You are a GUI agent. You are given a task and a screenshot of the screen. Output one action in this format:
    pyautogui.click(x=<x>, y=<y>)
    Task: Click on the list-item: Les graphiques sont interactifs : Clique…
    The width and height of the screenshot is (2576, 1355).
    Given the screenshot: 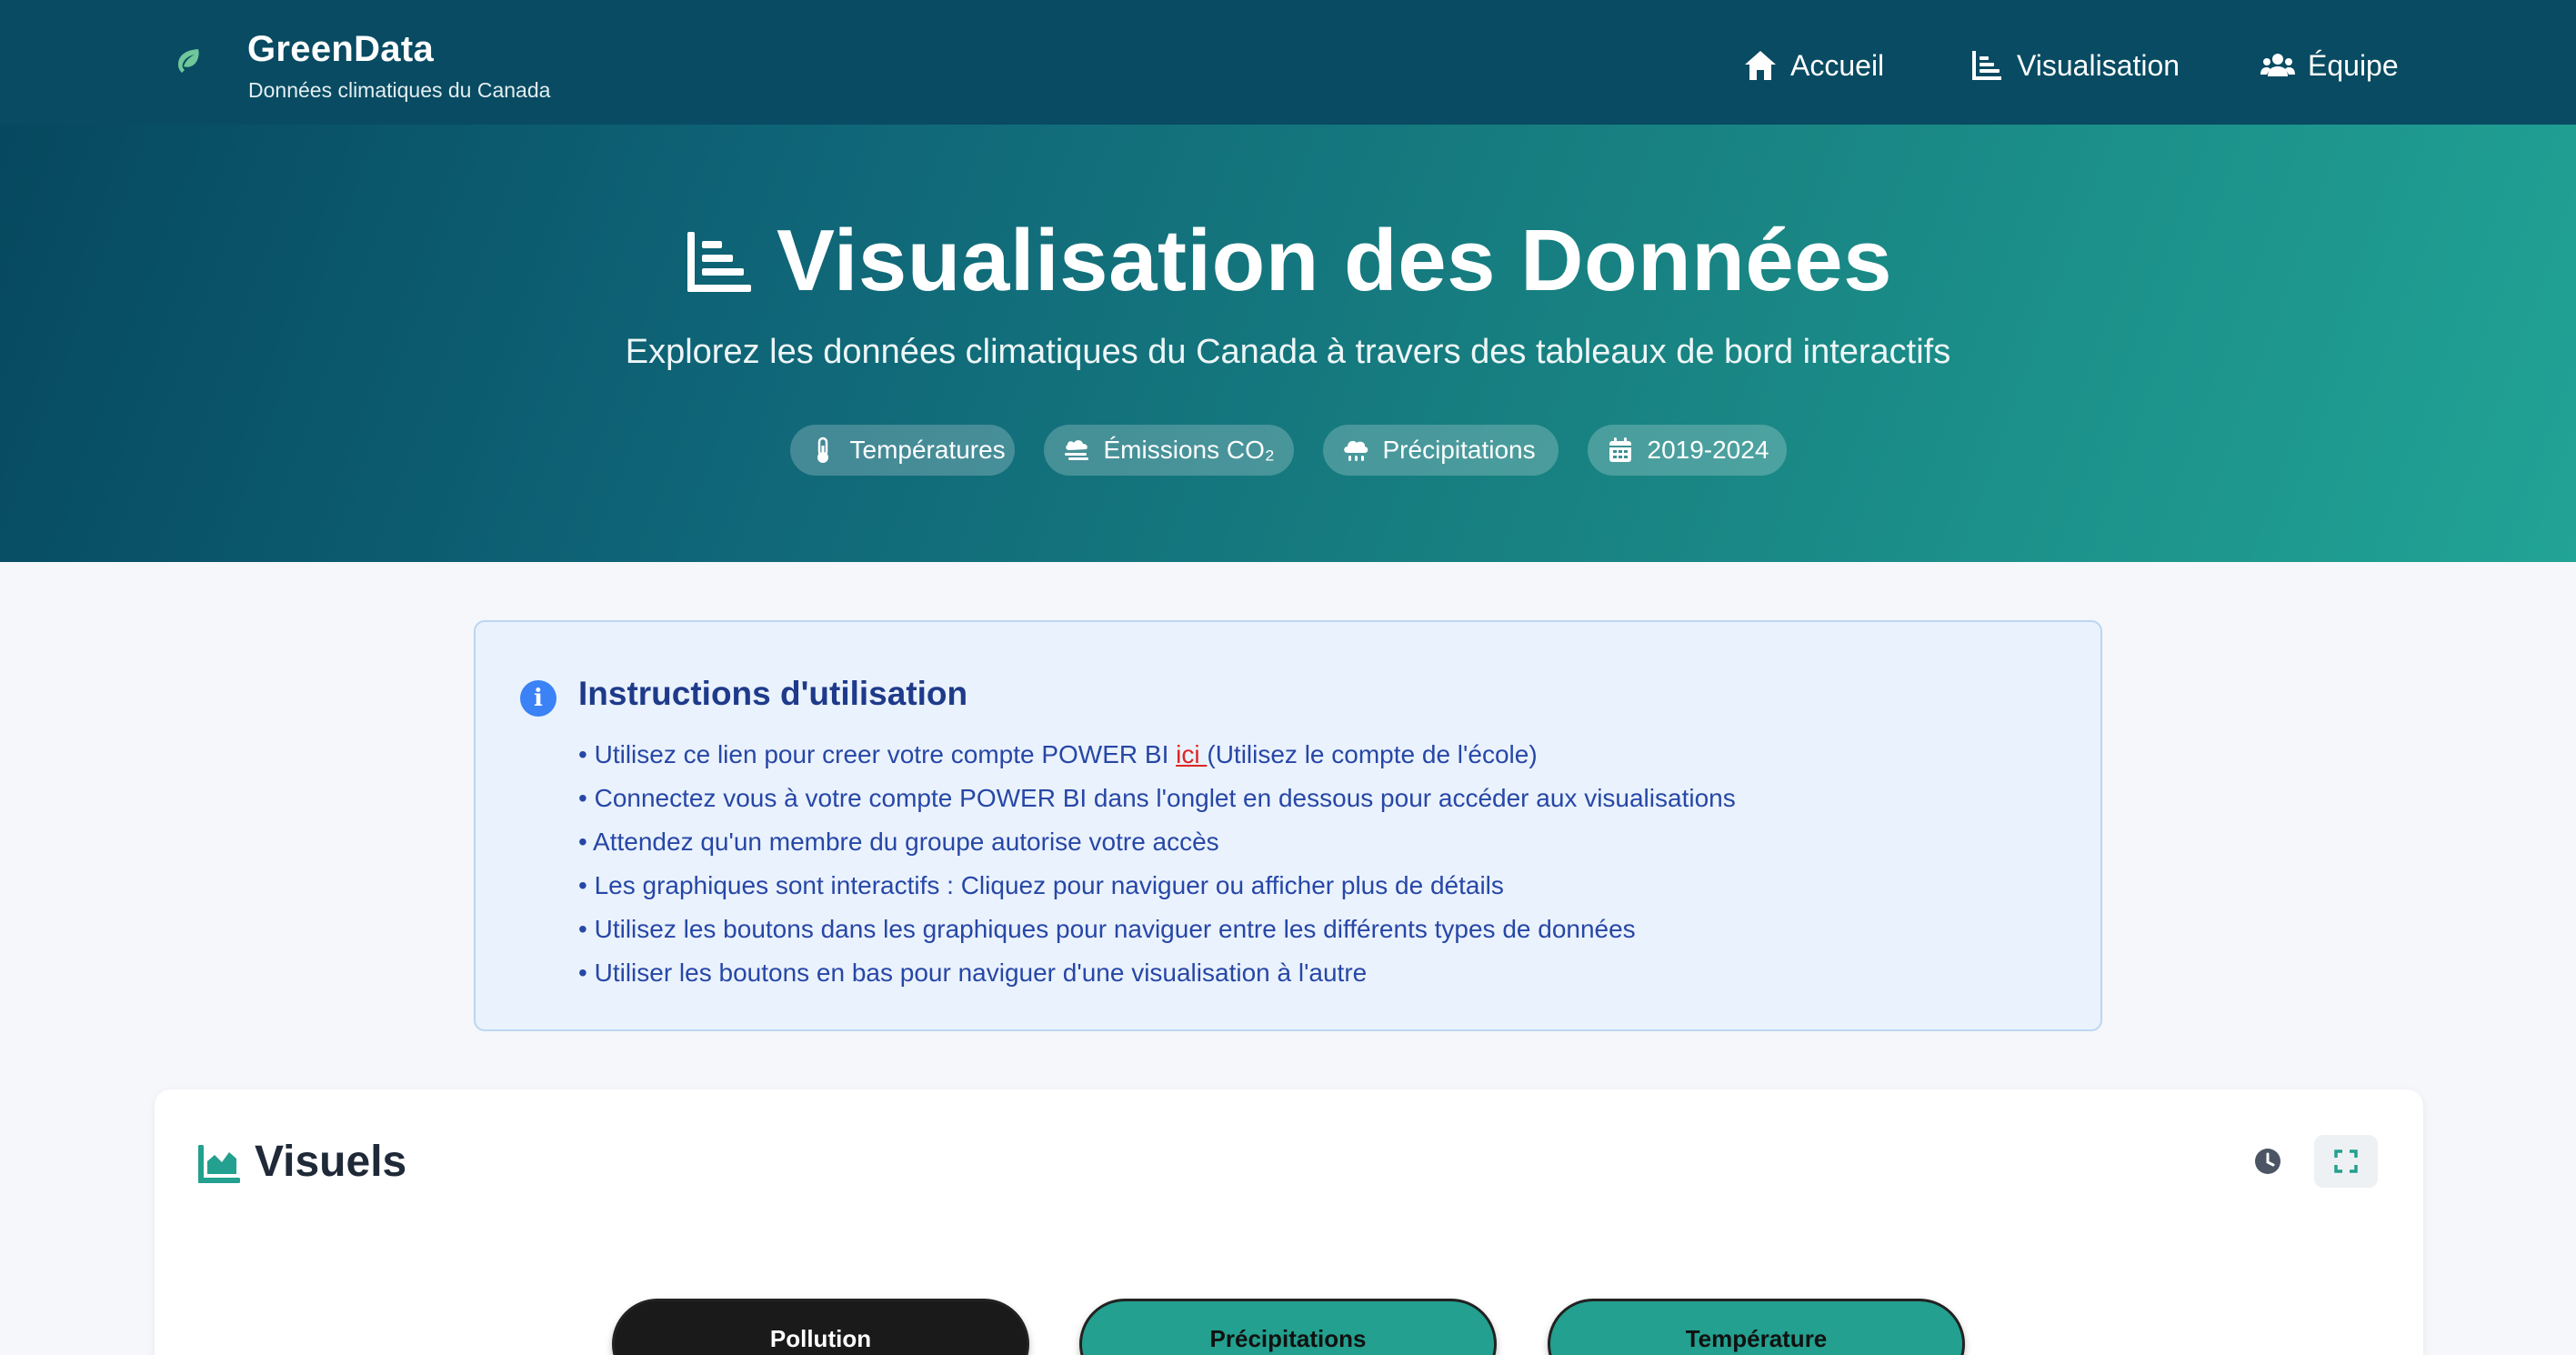 What is the action you would take?
    pyautogui.click(x=1157, y=886)
    